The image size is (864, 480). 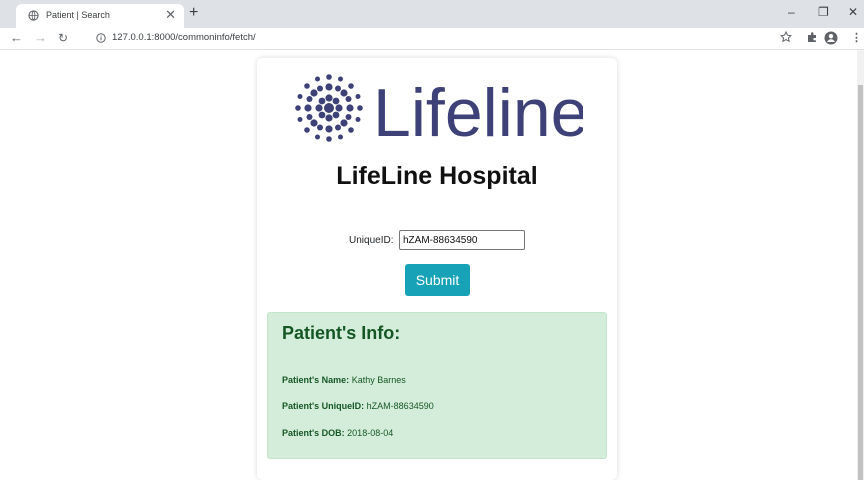 I want to click on globe-icon, so click(x=33, y=15).